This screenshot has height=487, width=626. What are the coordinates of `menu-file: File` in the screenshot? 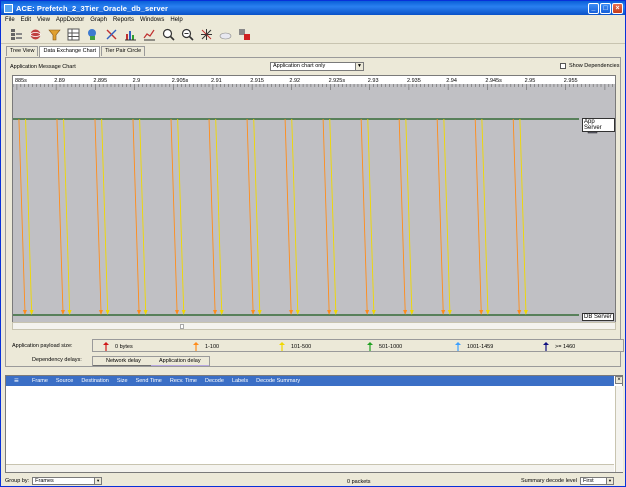 It's located at (10, 20).